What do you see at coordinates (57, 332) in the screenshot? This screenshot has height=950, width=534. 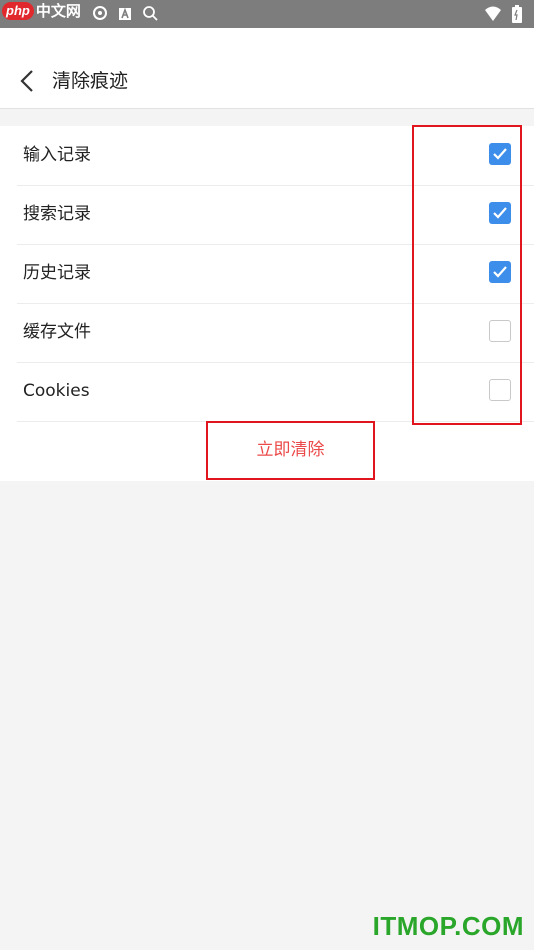 I see `option-label: 缓存文件` at bounding box center [57, 332].